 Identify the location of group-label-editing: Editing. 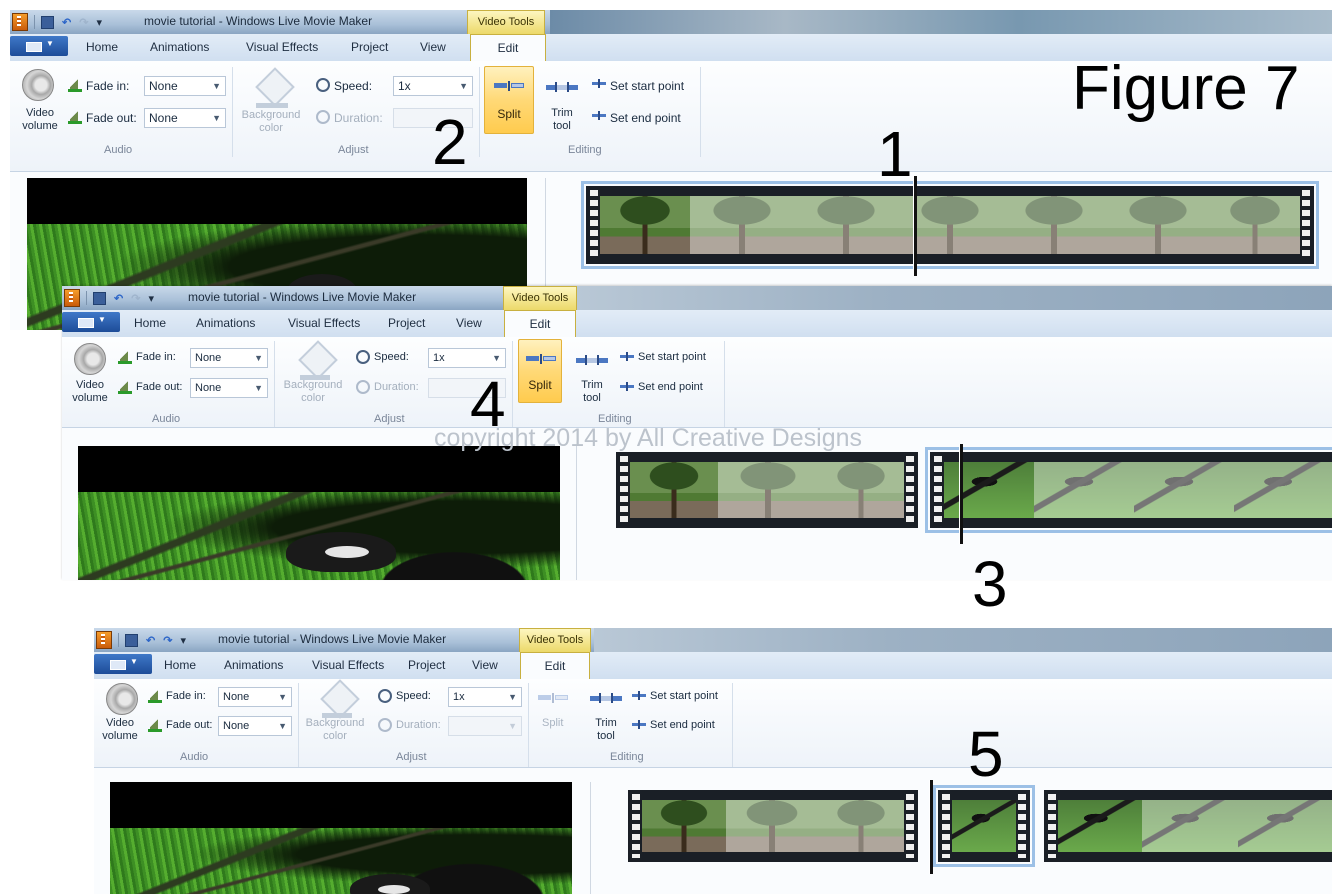
(585, 150).